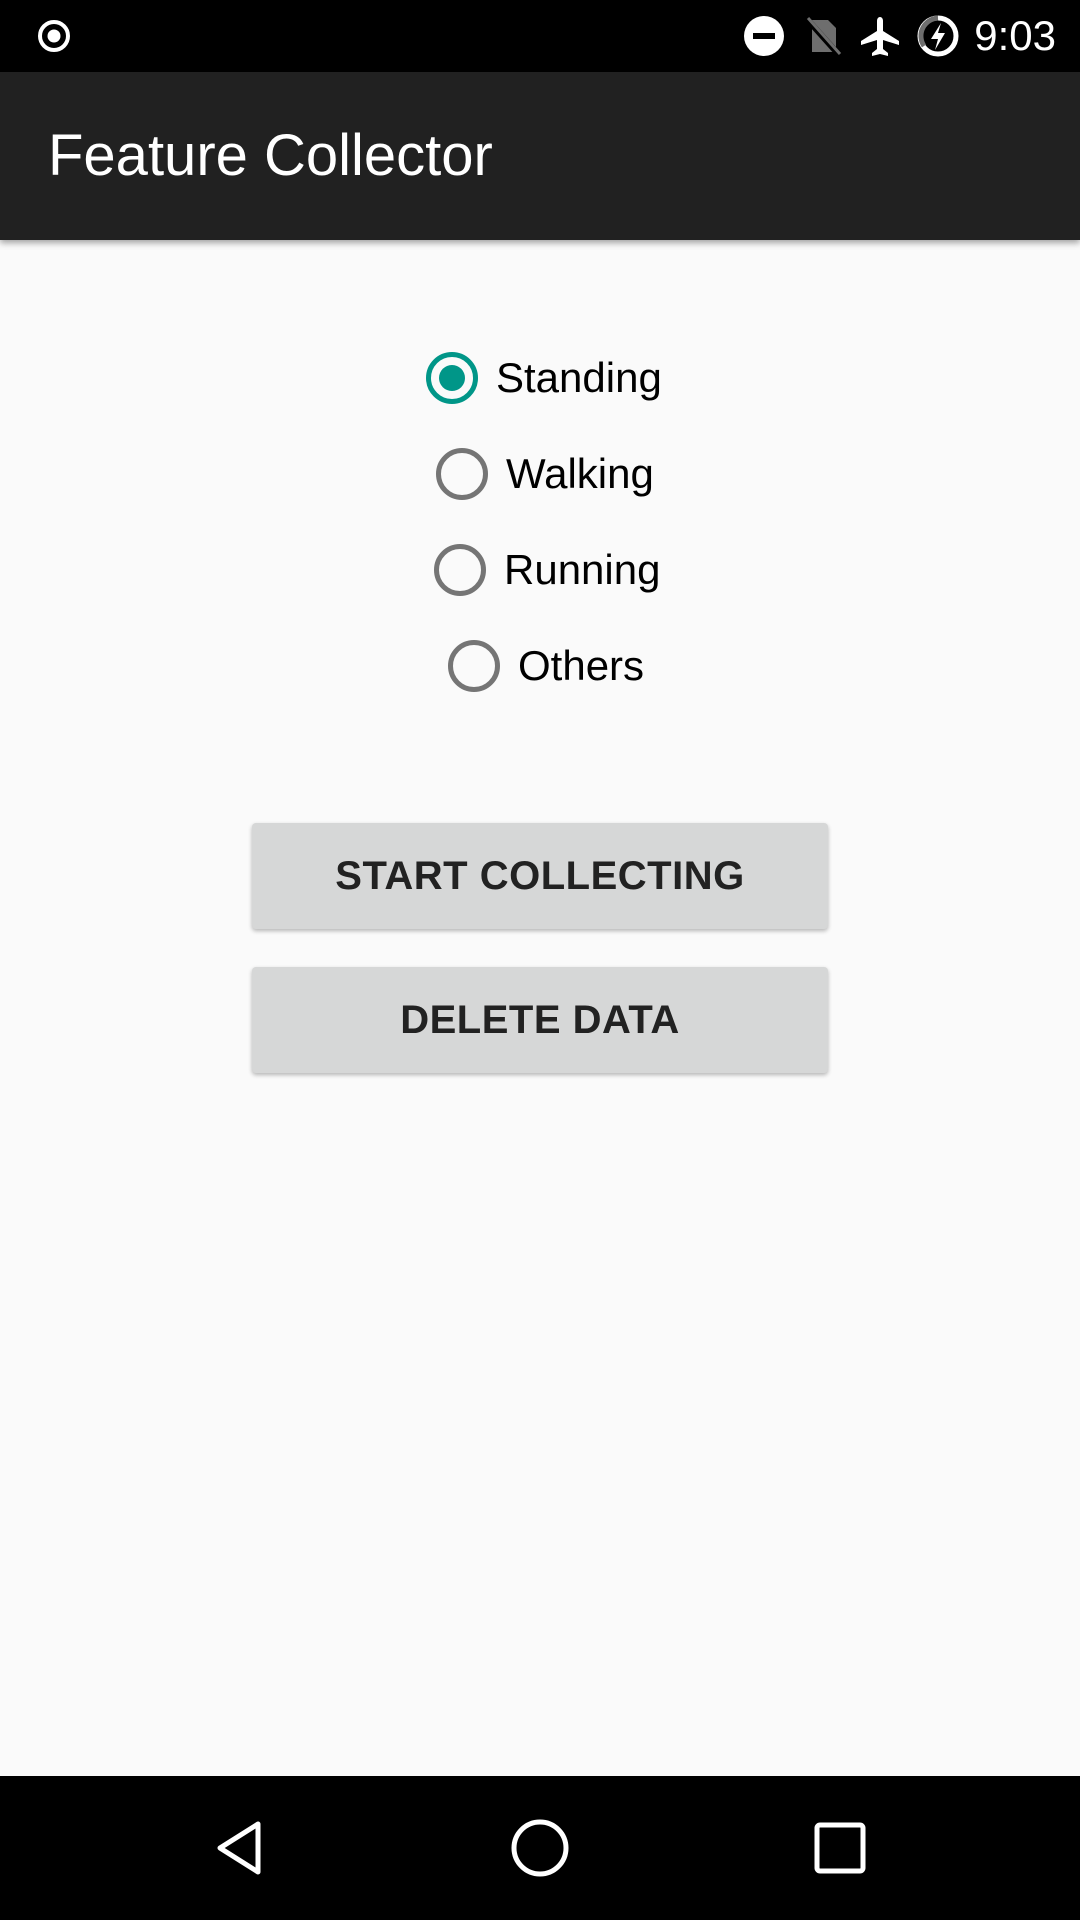 This screenshot has width=1080, height=1920. Describe the element at coordinates (938, 36) in the screenshot. I see `battery-charging-icon` at that location.